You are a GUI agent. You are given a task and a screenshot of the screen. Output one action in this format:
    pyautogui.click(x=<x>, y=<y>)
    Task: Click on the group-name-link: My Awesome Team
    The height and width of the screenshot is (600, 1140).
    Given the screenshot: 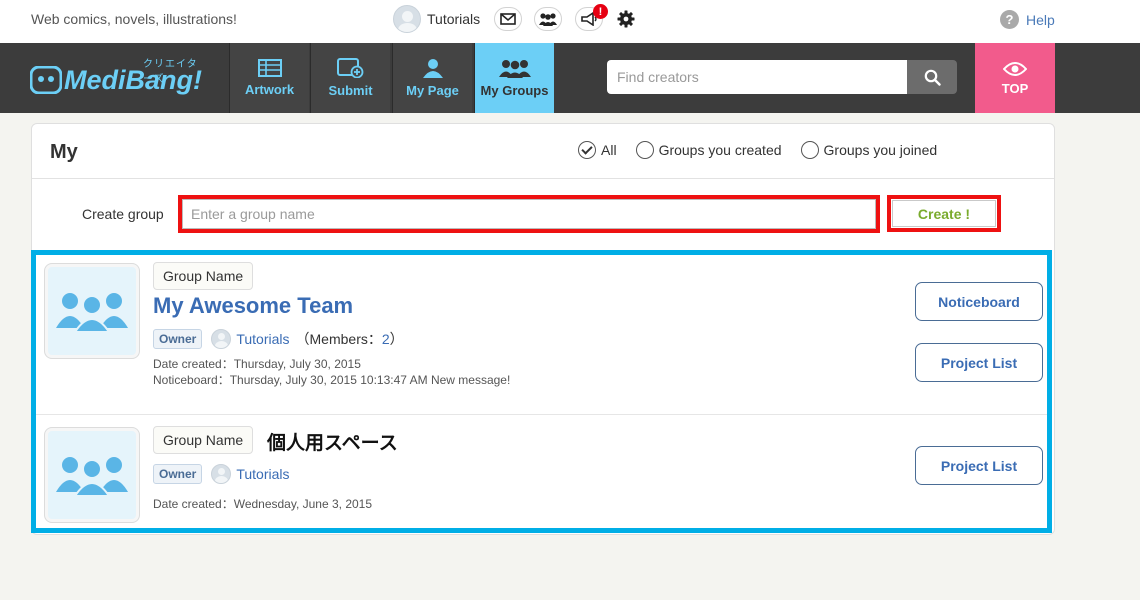 What is the action you would take?
    pyautogui.click(x=253, y=306)
    